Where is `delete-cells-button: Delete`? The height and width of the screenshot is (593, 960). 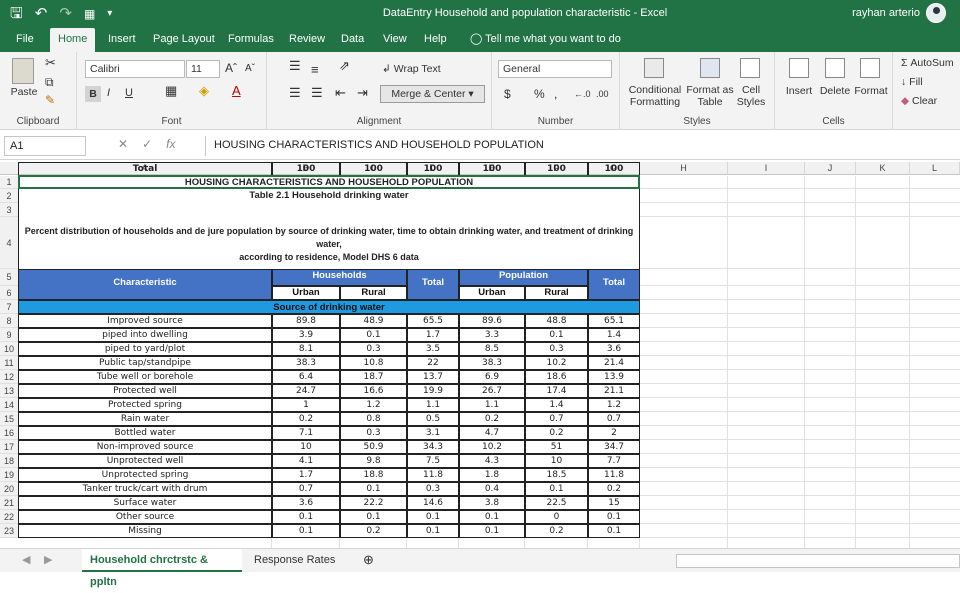 delete-cells-button: Delete is located at coordinates (835, 91).